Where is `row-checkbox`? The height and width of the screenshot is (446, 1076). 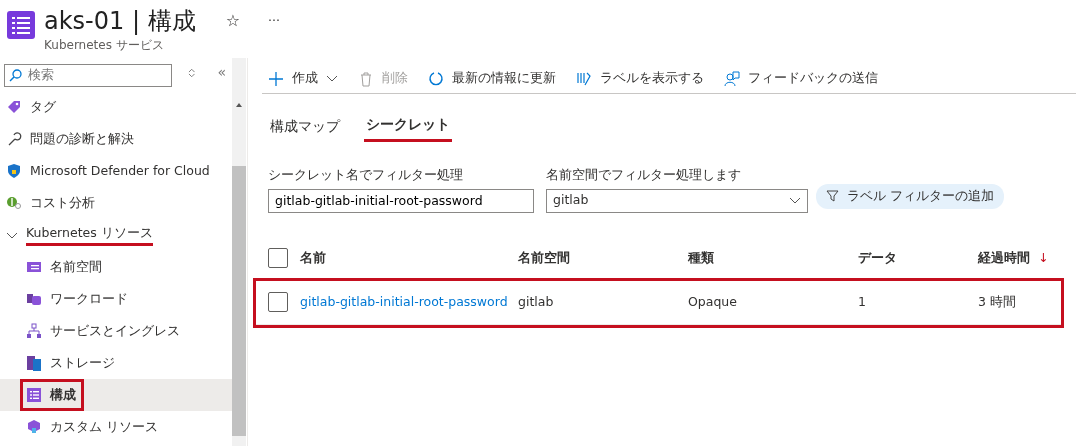
row-checkbox is located at coordinates (278, 302).